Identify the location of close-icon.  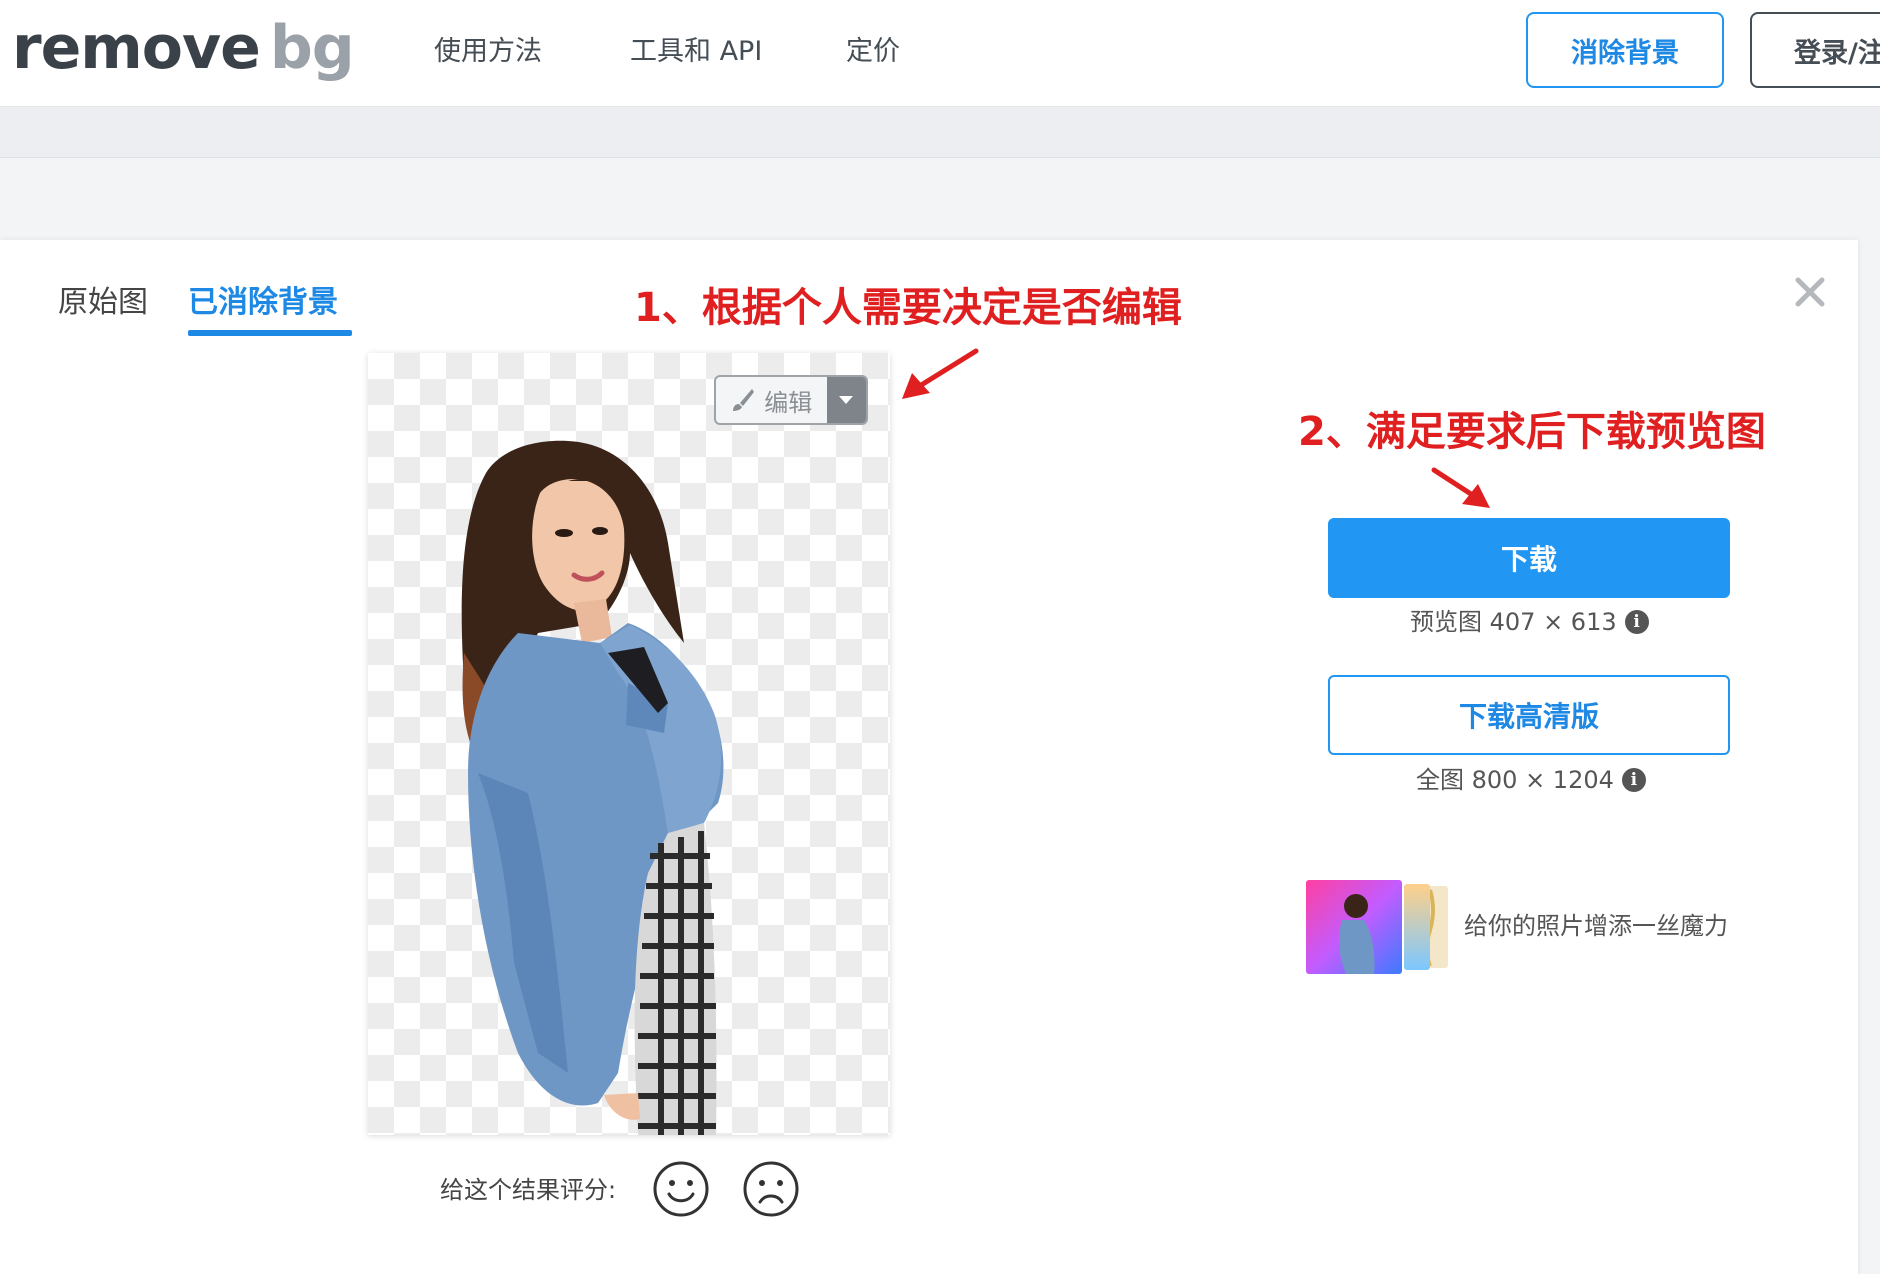
(1810, 292).